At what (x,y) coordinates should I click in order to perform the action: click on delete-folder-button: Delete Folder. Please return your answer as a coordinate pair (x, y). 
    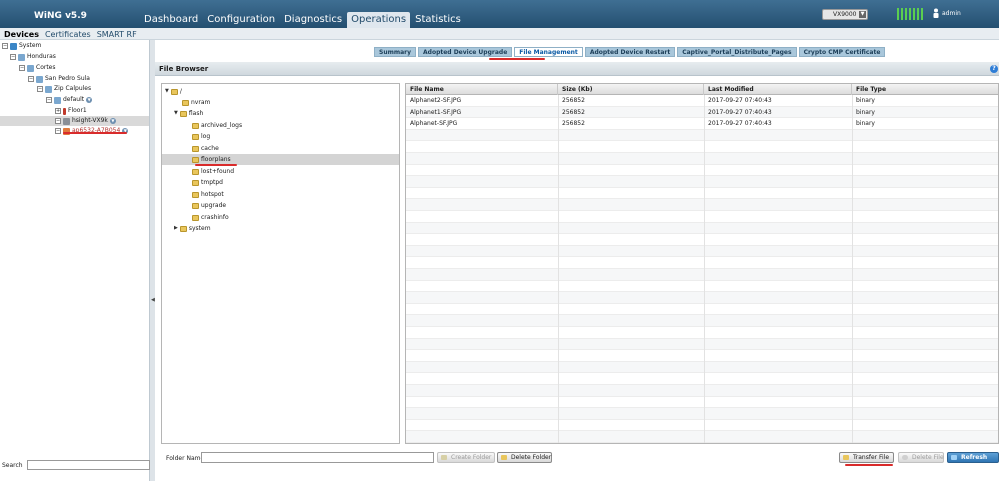
    Looking at the image, I should click on (524, 457).